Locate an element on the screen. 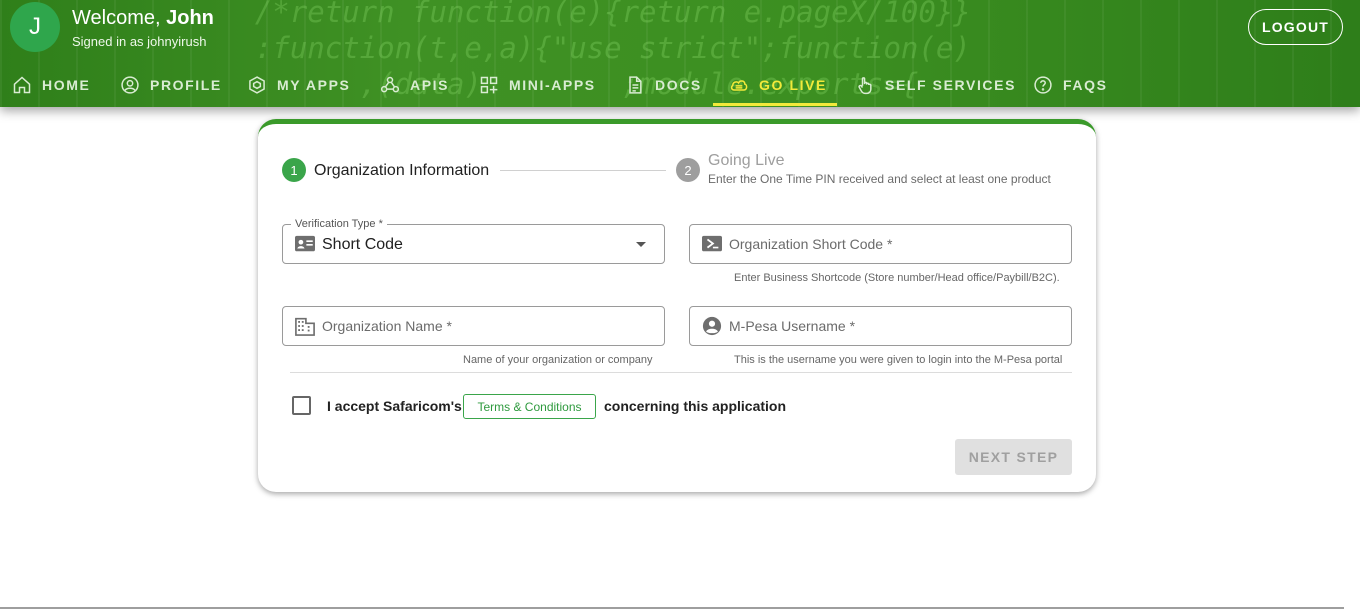 Image resolution: width=1360 pixels, height=612 pixels. welcome-message: Welcome, John is located at coordinates (143, 18).